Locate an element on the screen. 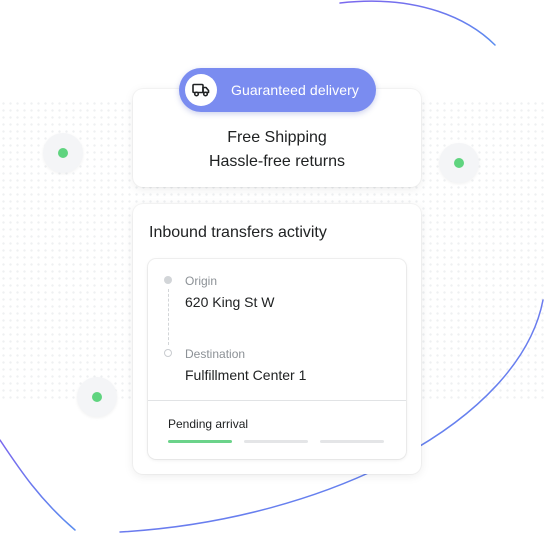  destination-dot-icon is located at coordinates (168, 353).